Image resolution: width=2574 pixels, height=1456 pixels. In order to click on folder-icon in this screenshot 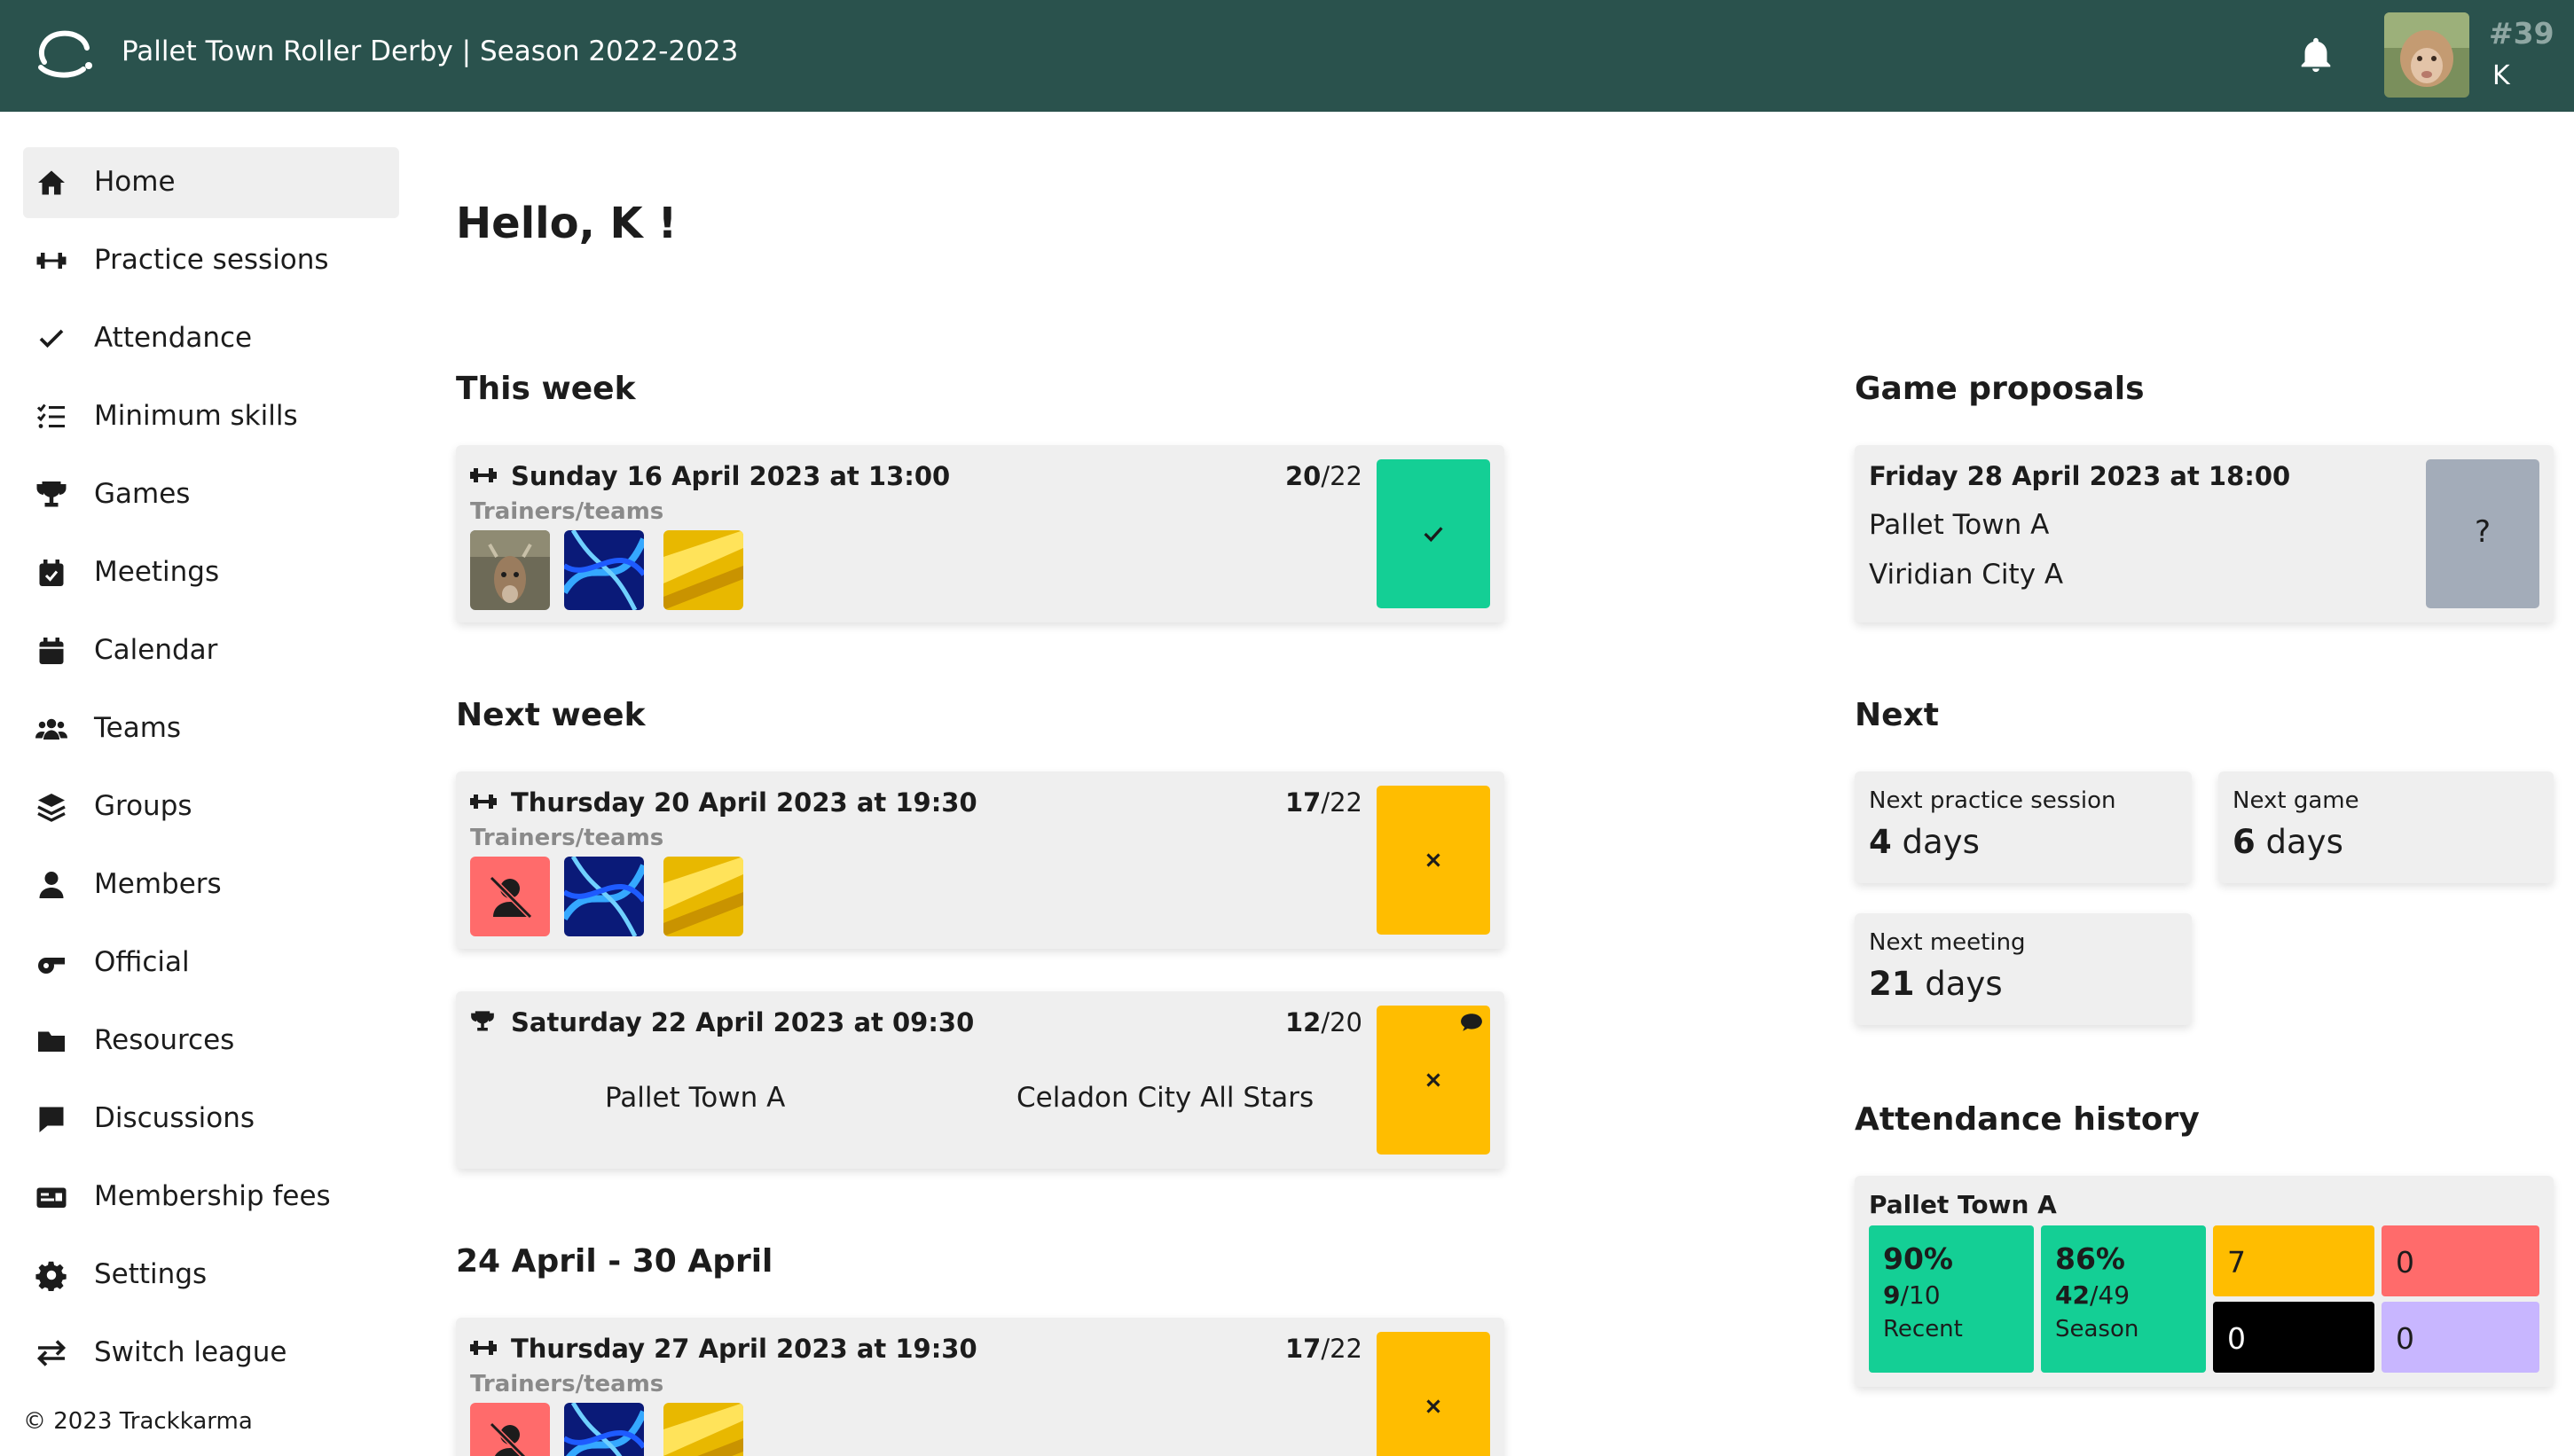, I will do `click(51, 1041)`.